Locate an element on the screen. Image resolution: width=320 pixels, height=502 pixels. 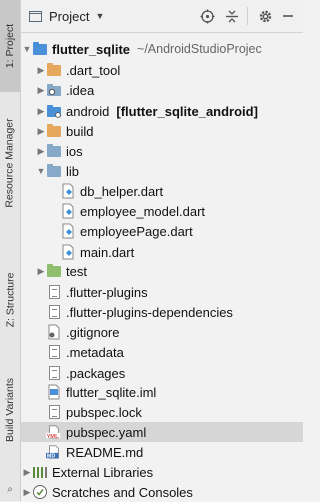
tree-item: ▶ .dart_tool is located at coordinates (162, 70).